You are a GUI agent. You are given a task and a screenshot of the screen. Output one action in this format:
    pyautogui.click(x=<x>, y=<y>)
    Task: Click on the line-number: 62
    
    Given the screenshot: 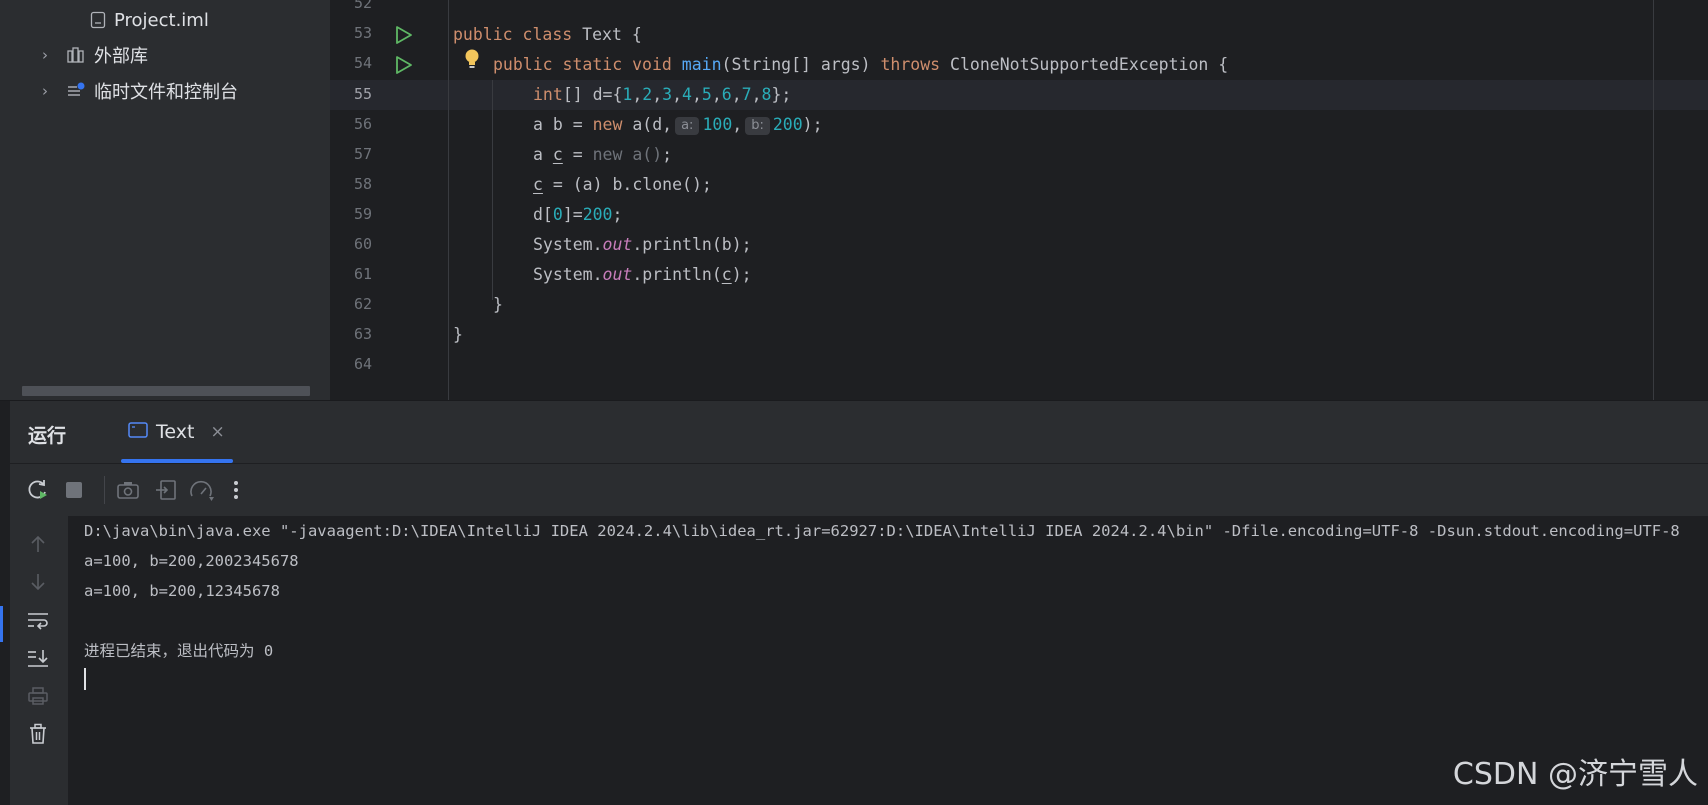 What is the action you would take?
    pyautogui.click(x=362, y=304)
    